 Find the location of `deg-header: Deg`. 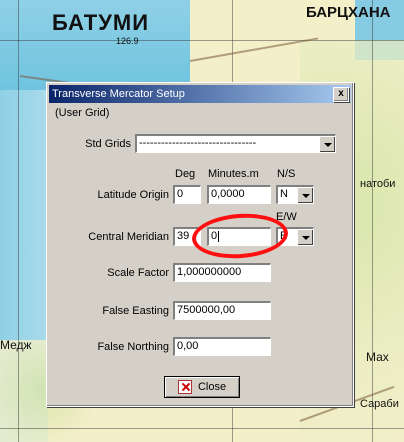

deg-header: Deg is located at coordinates (185, 174).